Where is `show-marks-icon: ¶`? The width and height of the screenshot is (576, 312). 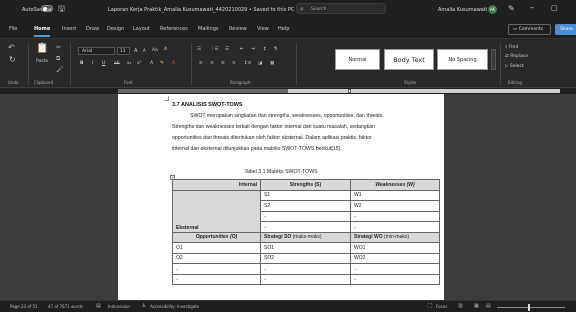
show-marks-icon: ¶ is located at coordinates (275, 49).